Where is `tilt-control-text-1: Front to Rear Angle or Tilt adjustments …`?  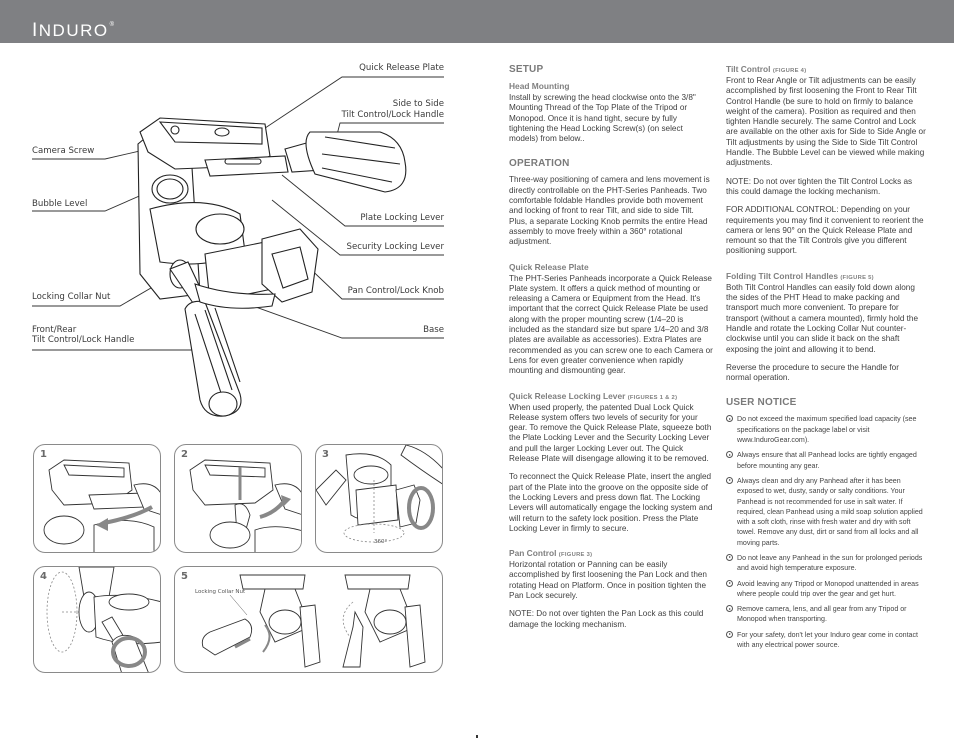
tilt-control-text-1: Front to Rear Angle or Tilt adjustments … is located at coordinates (826, 122).